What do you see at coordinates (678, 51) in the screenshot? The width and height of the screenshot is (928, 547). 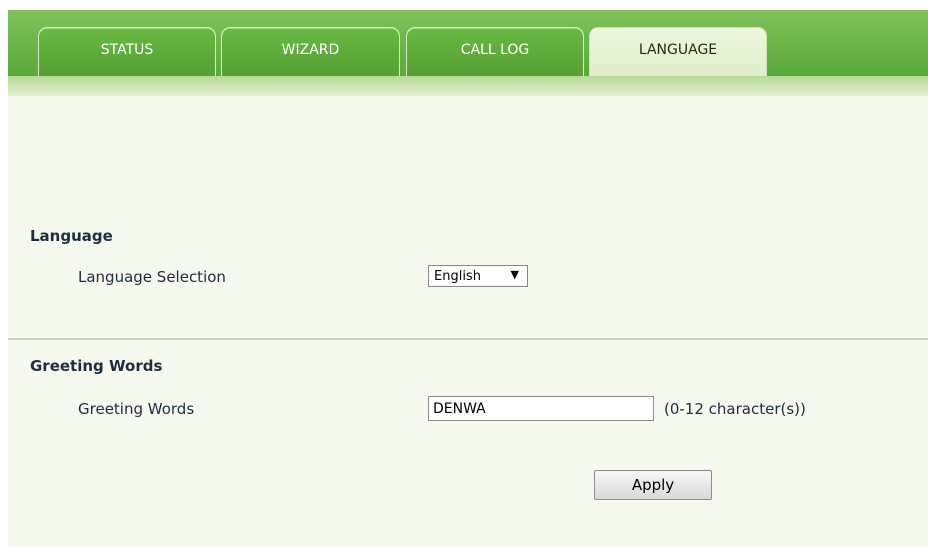 I see `tab-language: LANGUAGE` at bounding box center [678, 51].